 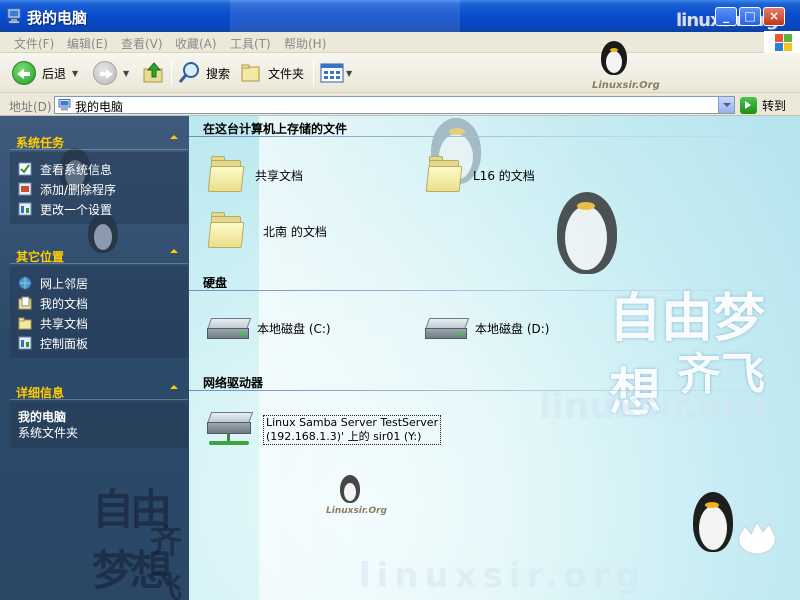 What do you see at coordinates (305, 43) in the screenshot?
I see `menu-help: 帮助(H)` at bounding box center [305, 43].